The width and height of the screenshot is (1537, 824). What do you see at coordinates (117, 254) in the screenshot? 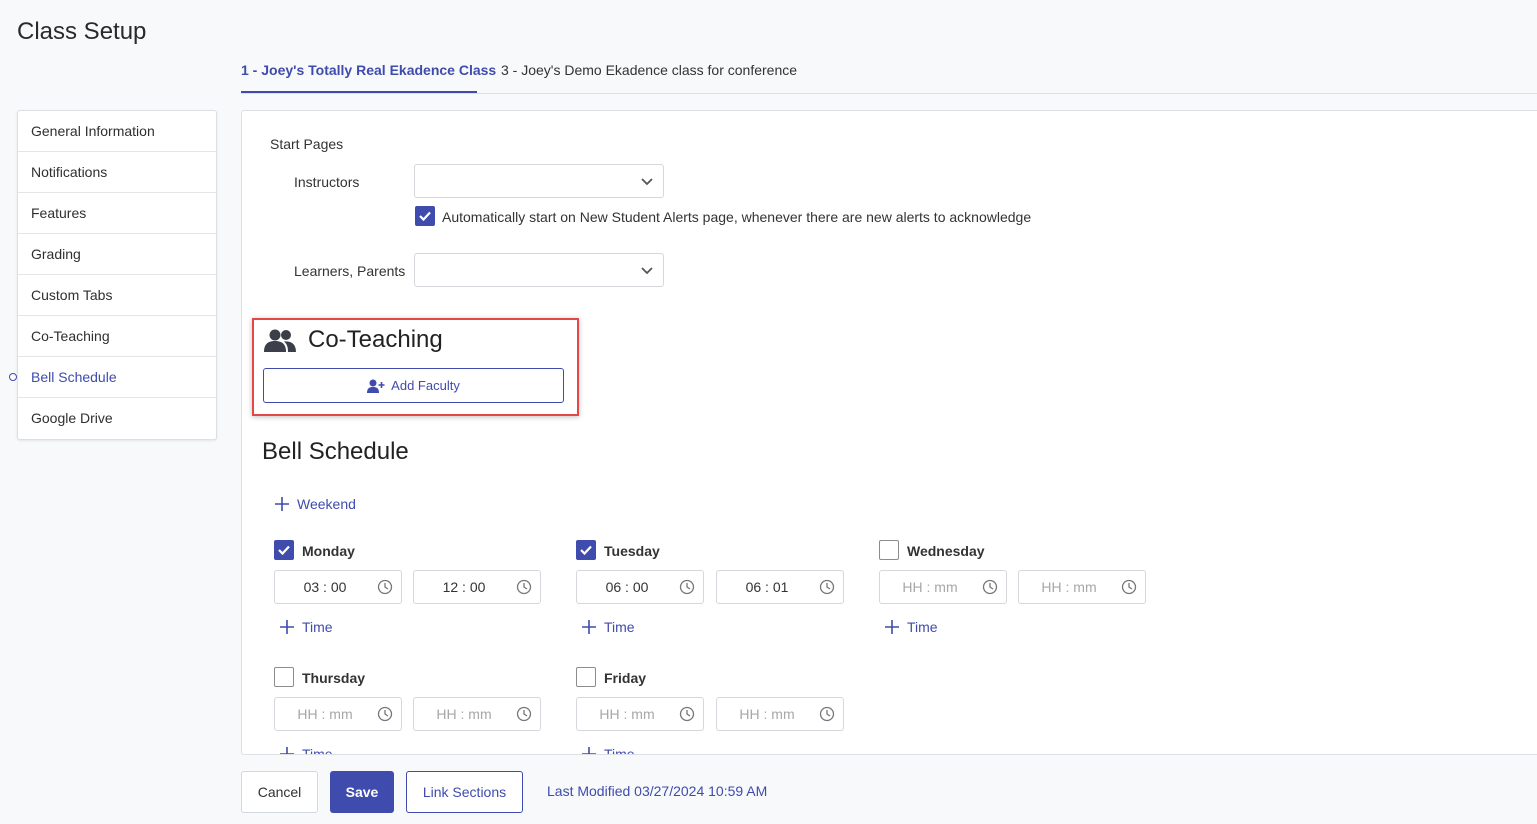
I see `sidebar-item-grading: Grading` at bounding box center [117, 254].